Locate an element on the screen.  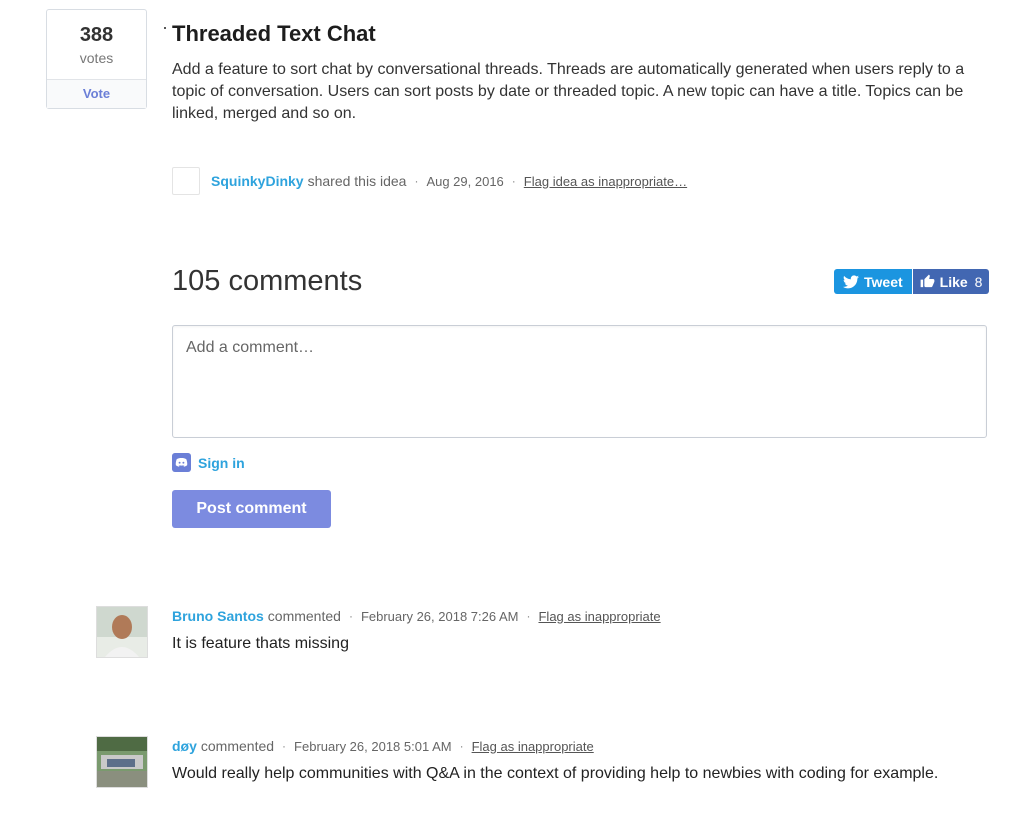
vote-button: Vote is located at coordinates (96, 93).